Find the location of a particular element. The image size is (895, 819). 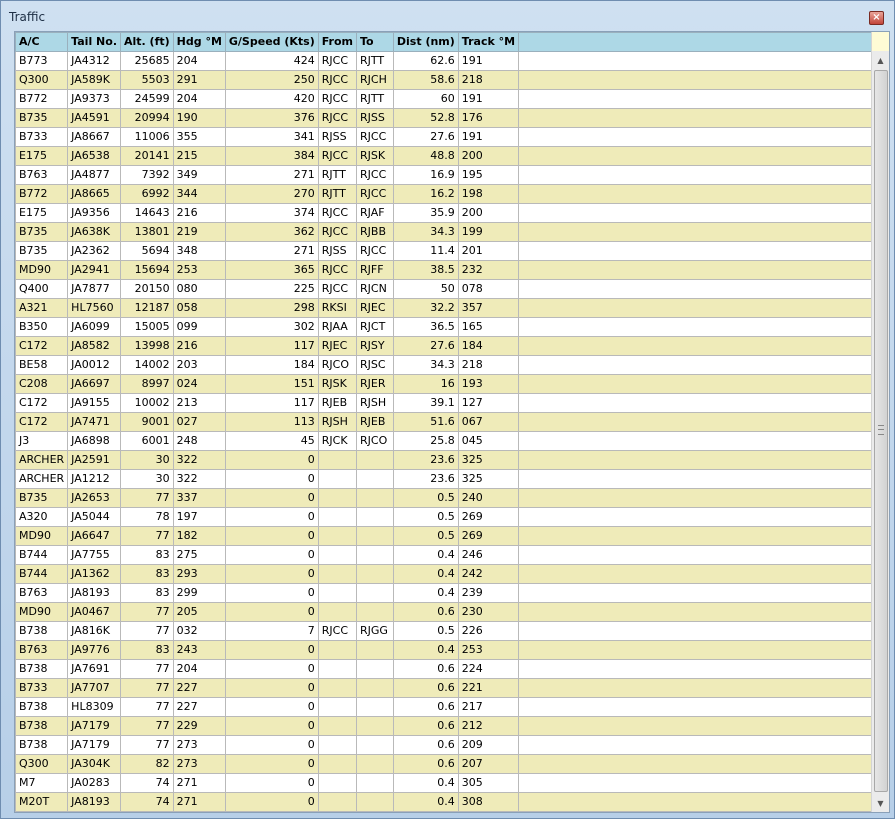

table-row: B772 JA8665 6992 344 270 RJTT RJCC 16.2 198 is located at coordinates (443, 194).